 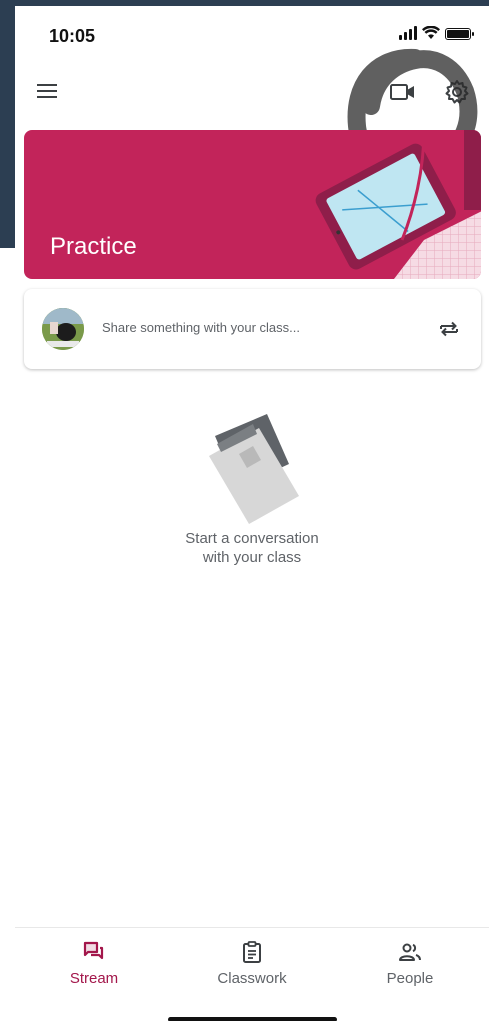 What do you see at coordinates (252, 557) in the screenshot?
I see `empty-state-line2: with your class` at bounding box center [252, 557].